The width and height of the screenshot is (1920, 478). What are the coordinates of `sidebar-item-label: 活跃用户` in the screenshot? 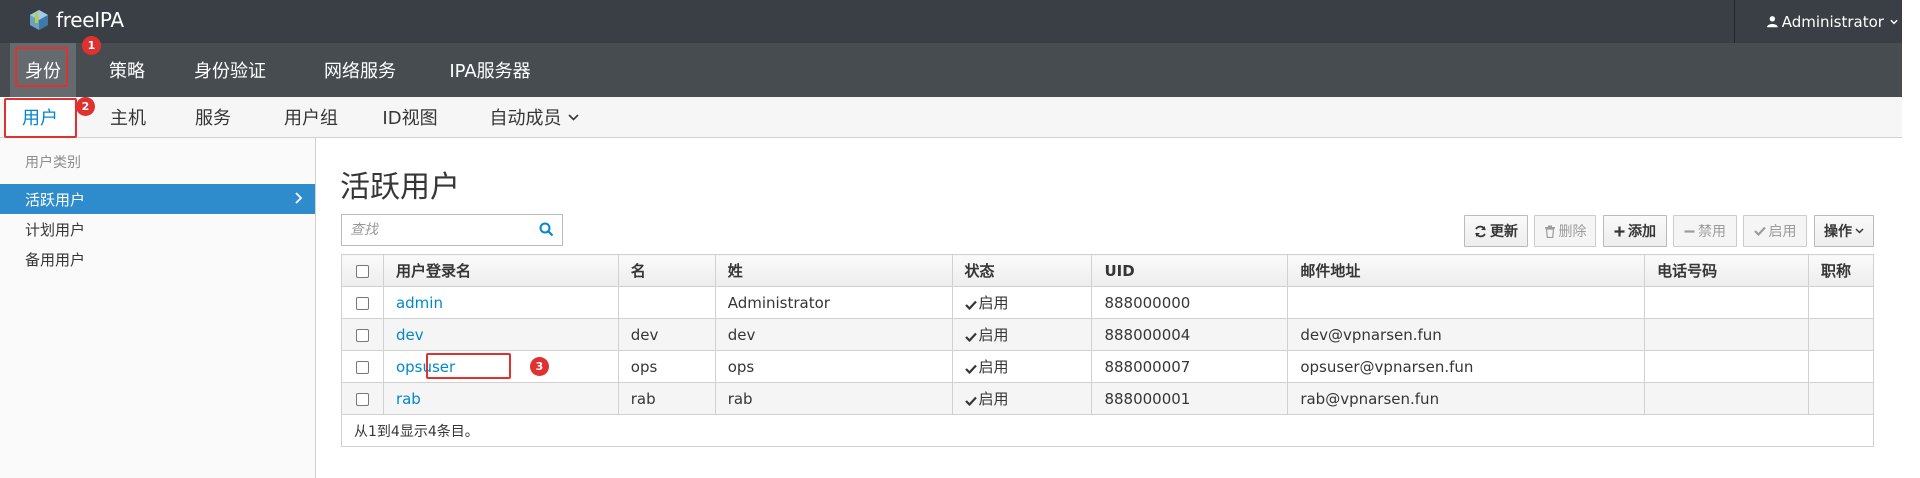 It's located at (55, 199).